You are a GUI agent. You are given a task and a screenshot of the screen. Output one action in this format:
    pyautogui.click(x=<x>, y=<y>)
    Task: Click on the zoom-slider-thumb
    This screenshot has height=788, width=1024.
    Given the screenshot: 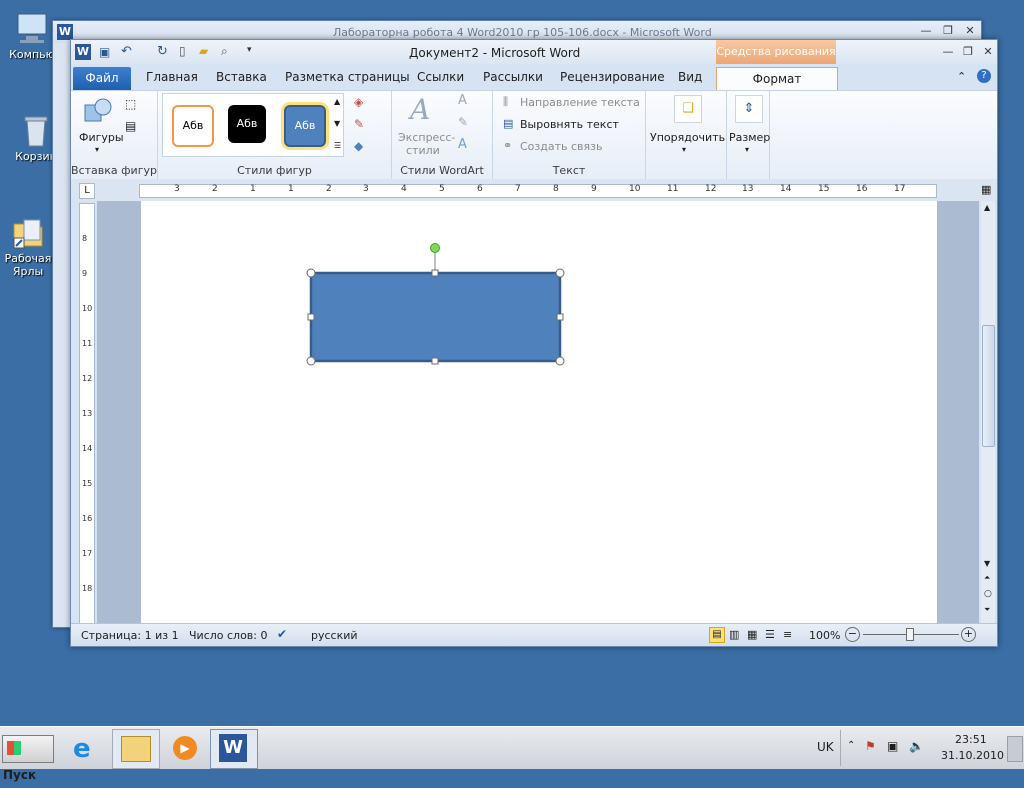 What is the action you would take?
    pyautogui.click(x=910, y=634)
    